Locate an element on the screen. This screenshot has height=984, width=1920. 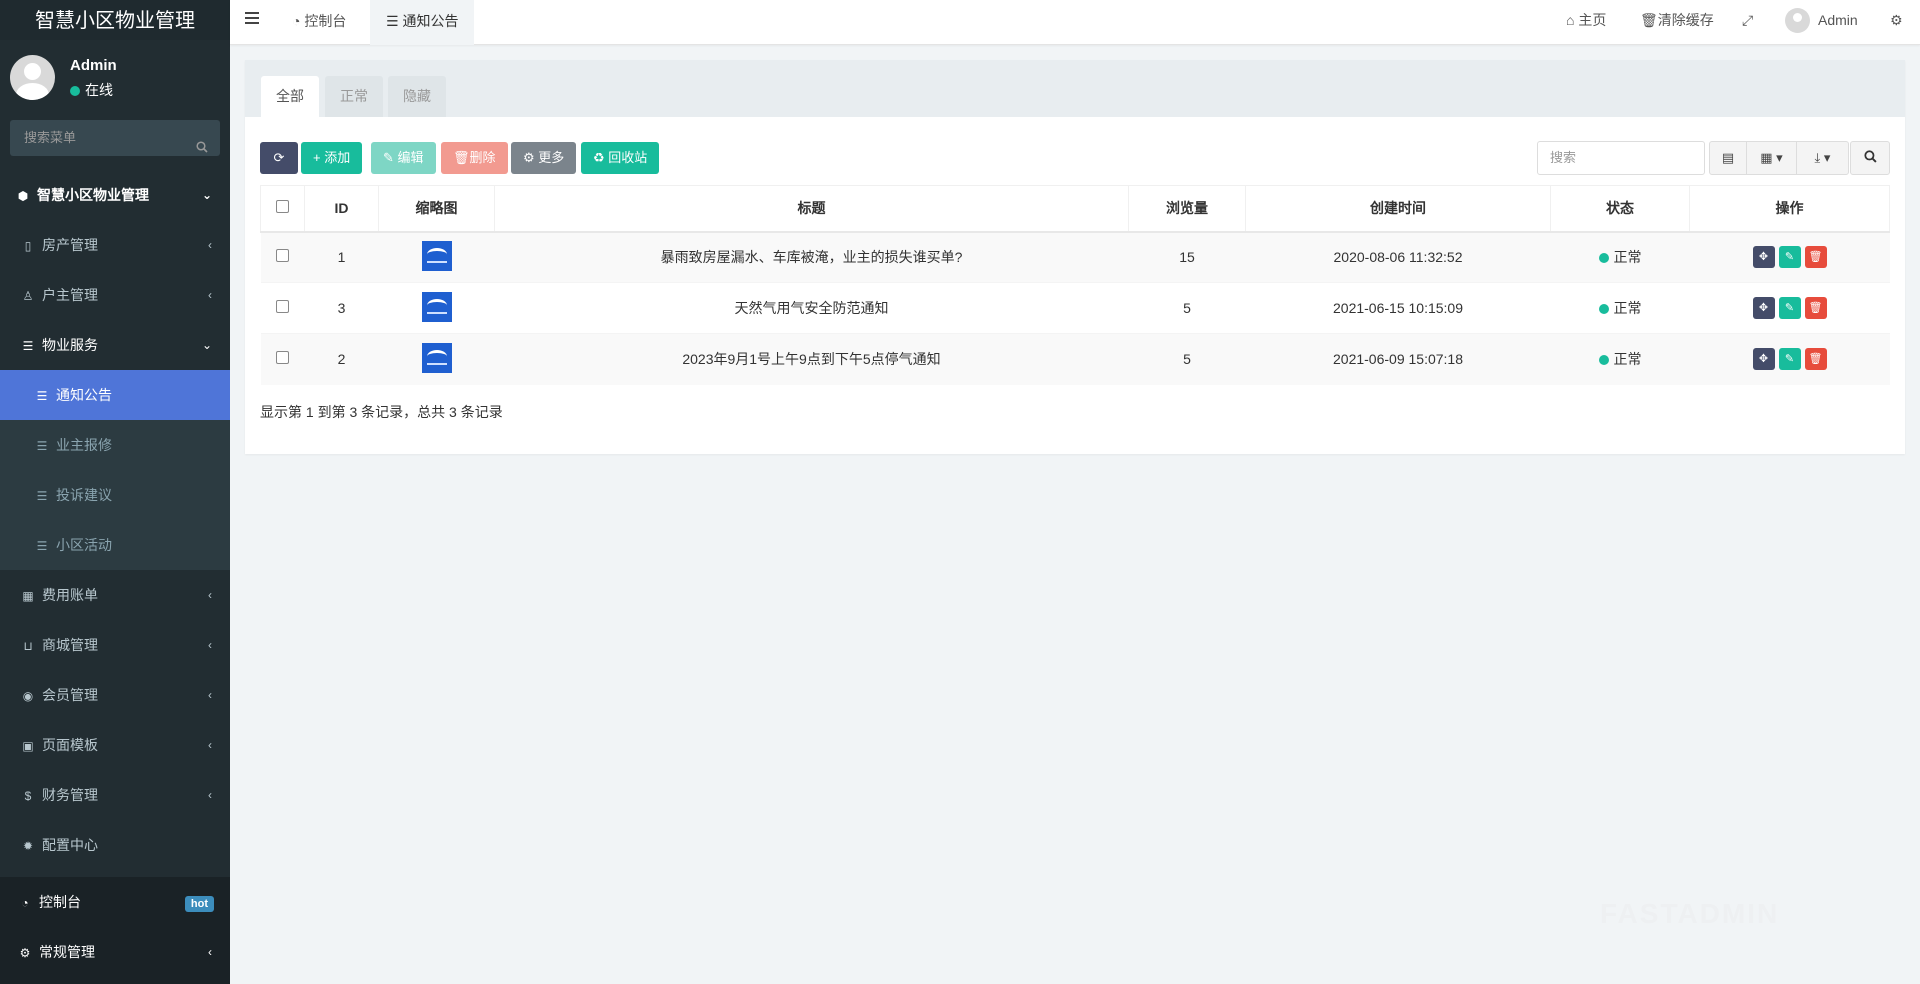
columns-button: ▦ ▾ is located at coordinates (1772, 158).